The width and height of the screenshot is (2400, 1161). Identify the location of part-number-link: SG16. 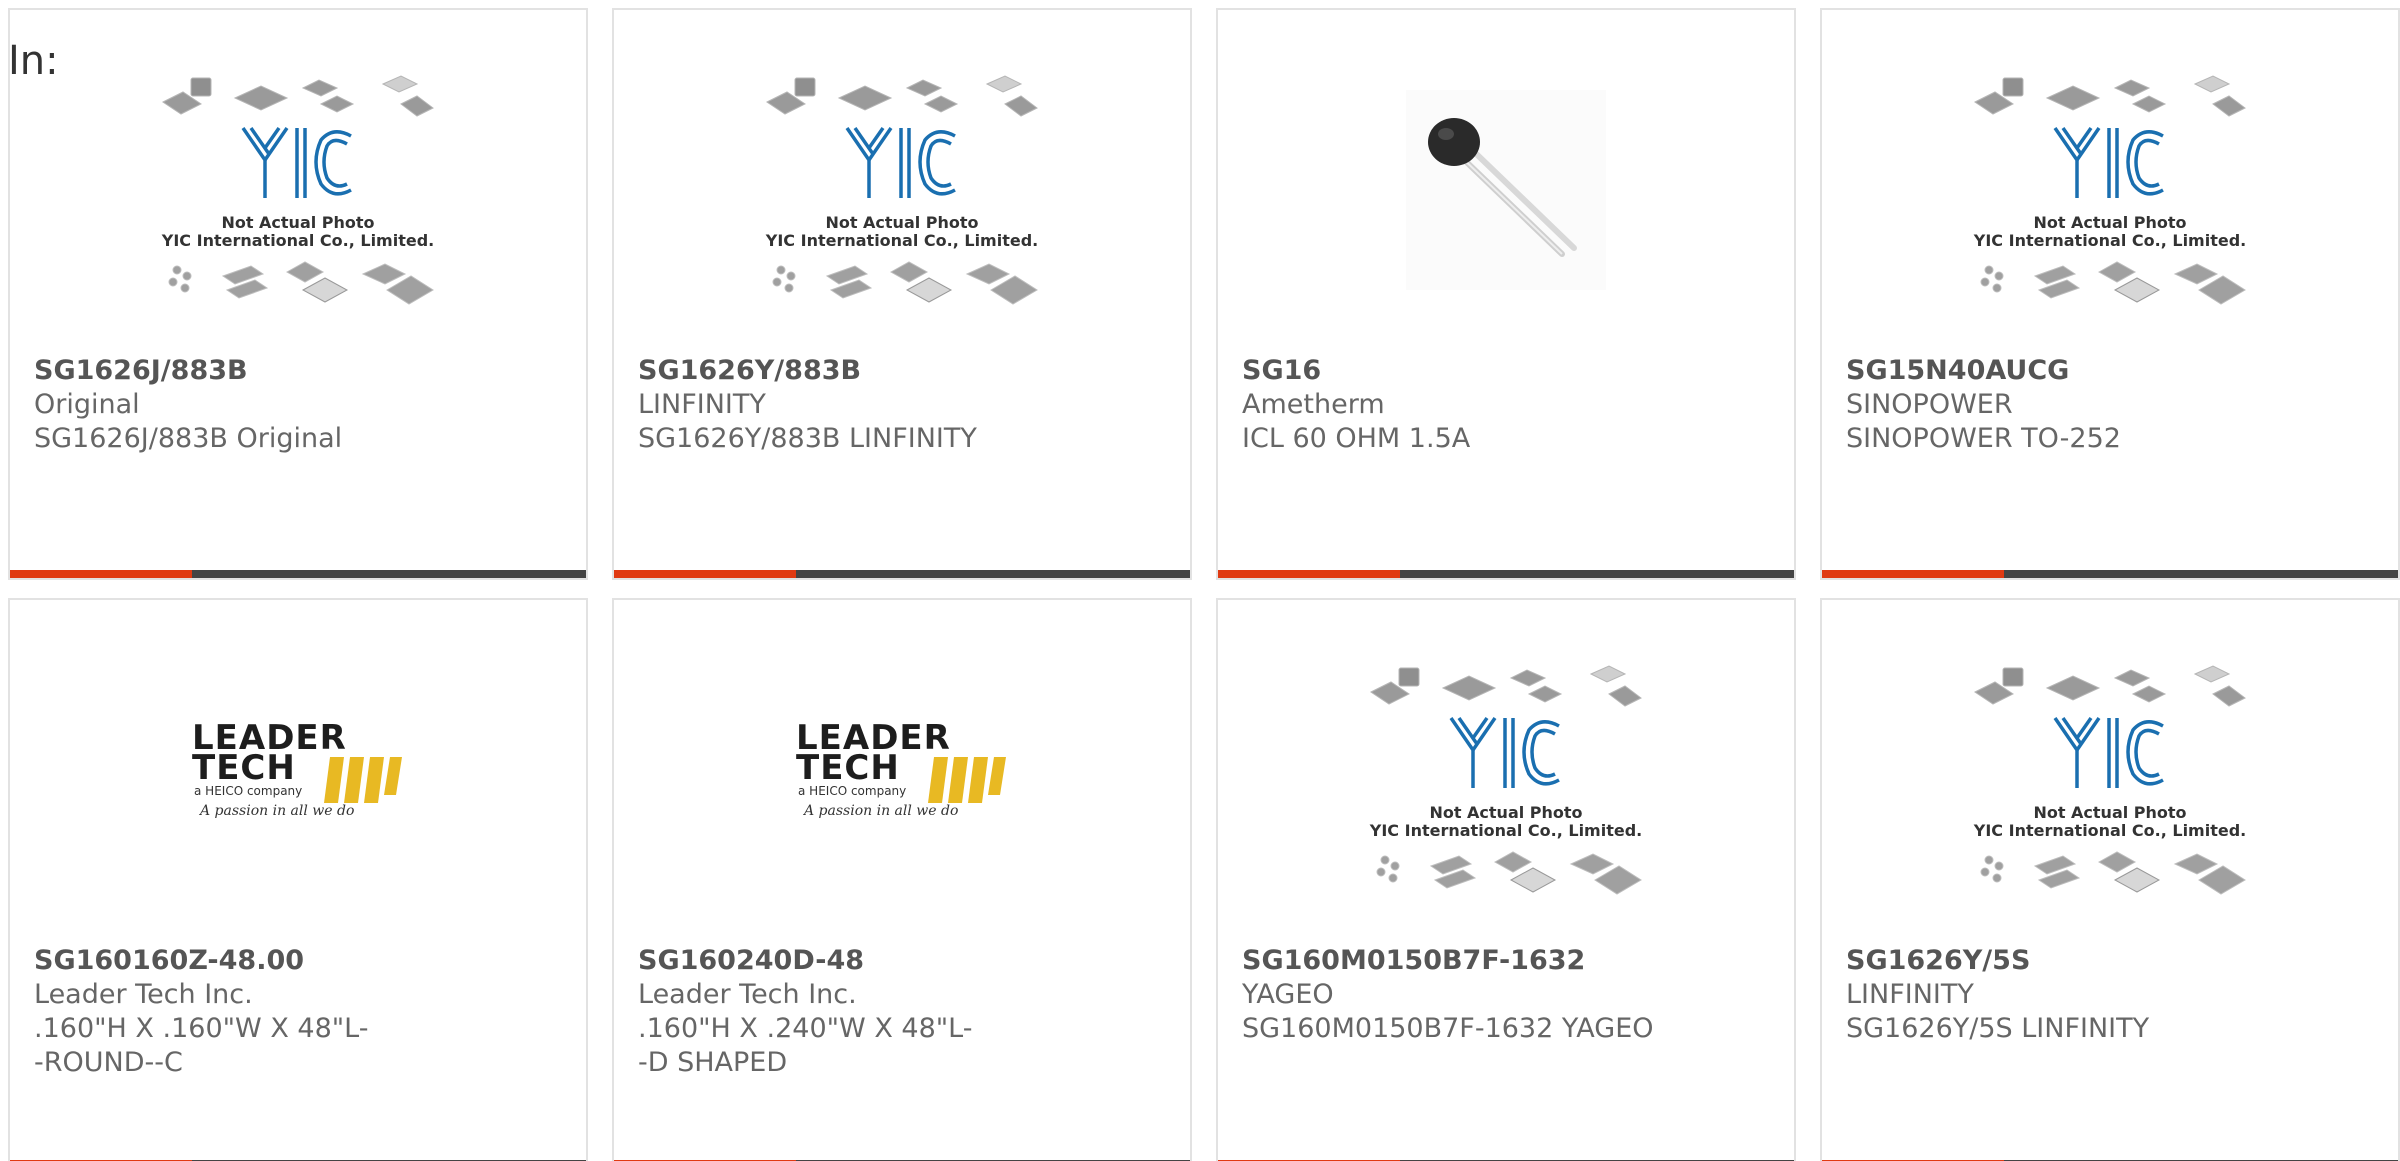
(1506, 371).